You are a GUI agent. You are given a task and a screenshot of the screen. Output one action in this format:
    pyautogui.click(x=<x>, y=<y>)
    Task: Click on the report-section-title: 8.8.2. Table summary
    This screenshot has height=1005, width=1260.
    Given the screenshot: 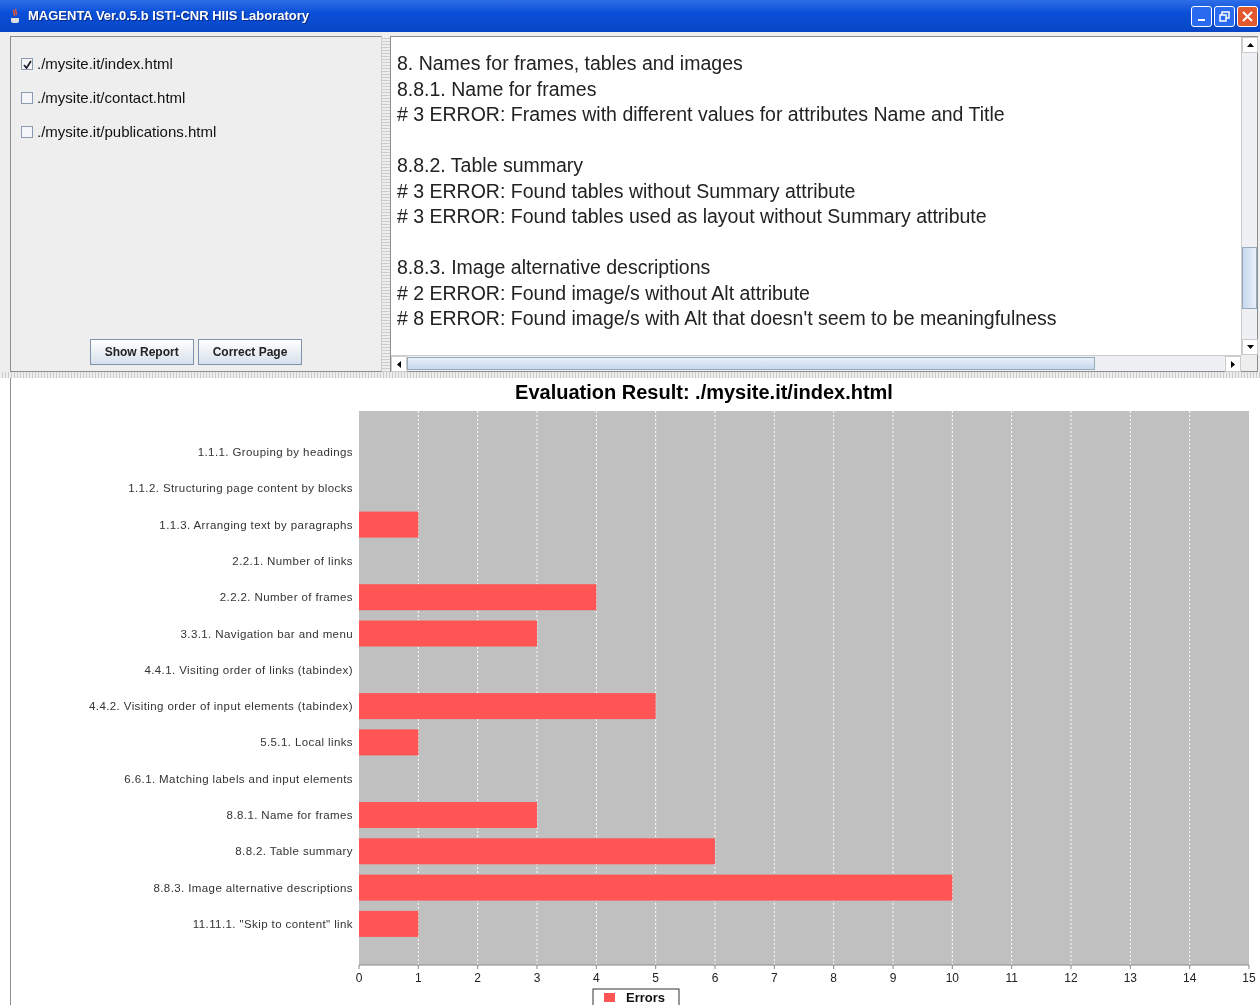 What is the action you would take?
    pyautogui.click(x=491, y=165)
    